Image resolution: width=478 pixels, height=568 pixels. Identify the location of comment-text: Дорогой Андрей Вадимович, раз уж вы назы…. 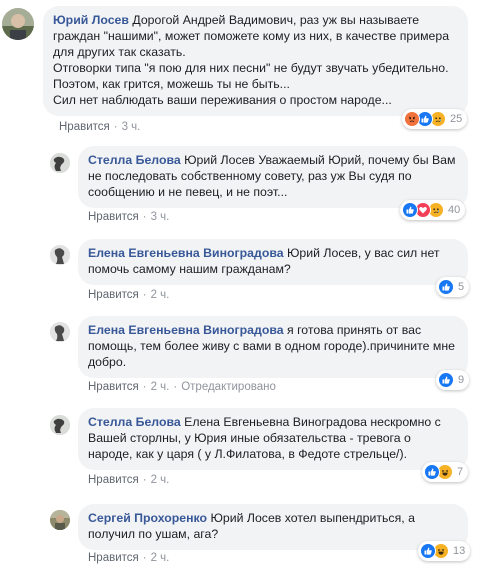
(251, 60).